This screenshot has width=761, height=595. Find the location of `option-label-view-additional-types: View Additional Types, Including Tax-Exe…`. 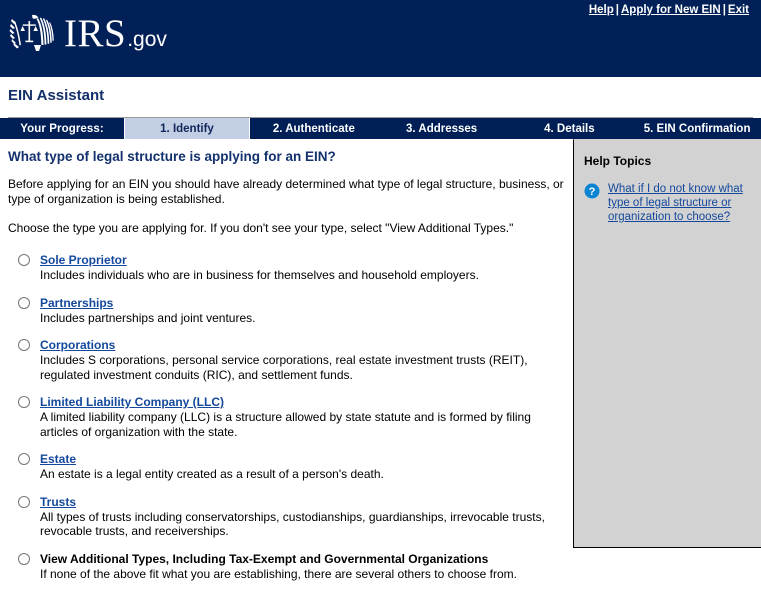

option-label-view-additional-types: View Additional Types, Including Tax-Exe… is located at coordinates (264, 558).